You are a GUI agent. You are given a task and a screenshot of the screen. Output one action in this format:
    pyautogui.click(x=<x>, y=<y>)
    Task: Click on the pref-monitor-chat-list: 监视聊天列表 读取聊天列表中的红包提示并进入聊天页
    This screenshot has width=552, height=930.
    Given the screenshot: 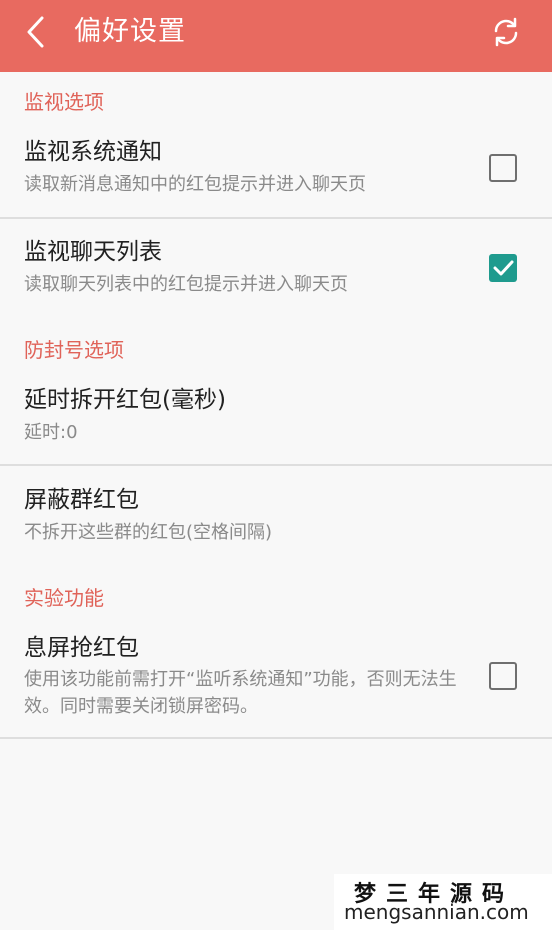 What is the action you would take?
    pyautogui.click(x=276, y=273)
    